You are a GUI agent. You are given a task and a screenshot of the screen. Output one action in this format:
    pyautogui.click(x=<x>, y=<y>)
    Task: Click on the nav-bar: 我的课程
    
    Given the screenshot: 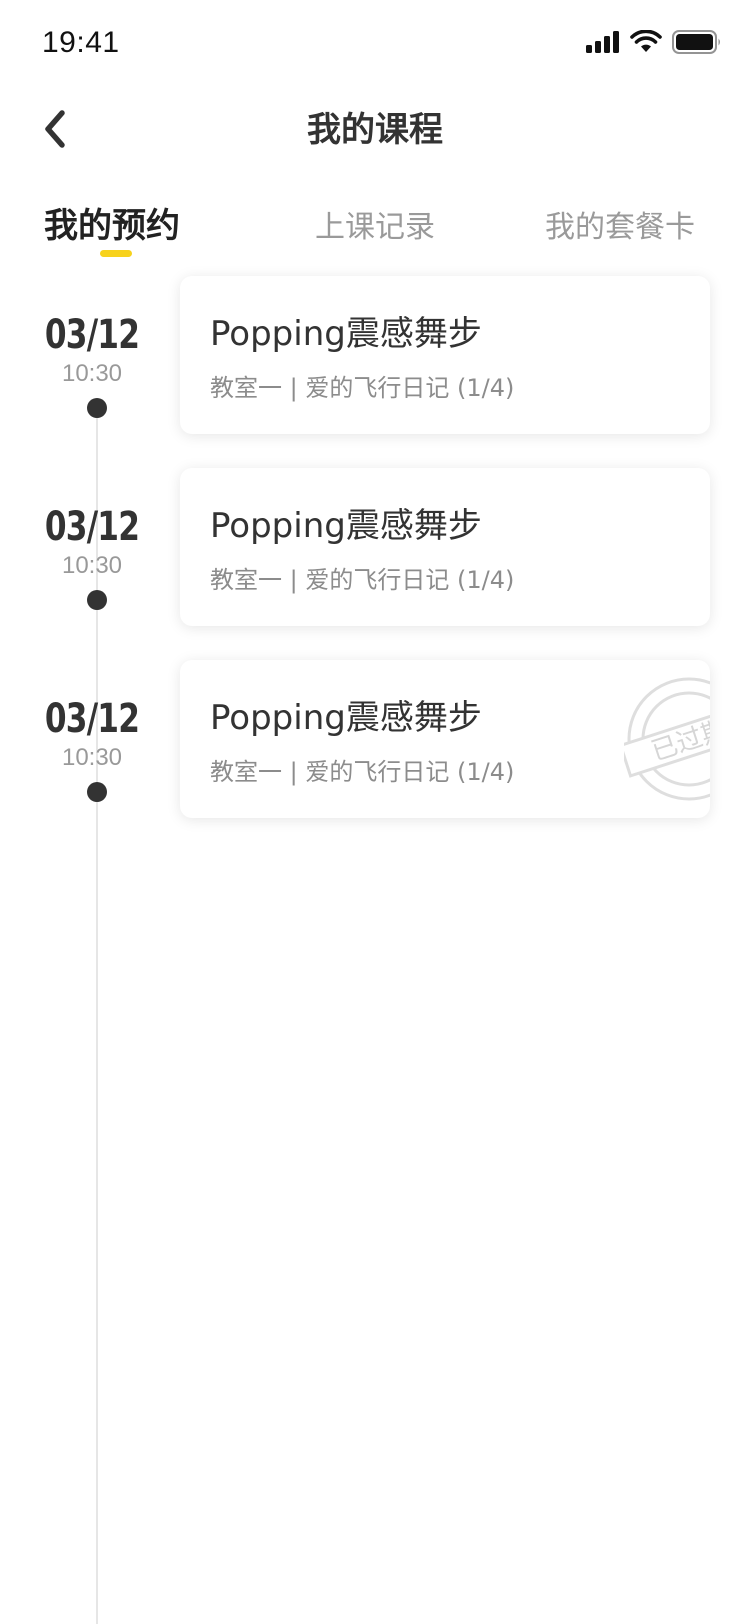 What is the action you would take?
    pyautogui.click(x=375, y=138)
    